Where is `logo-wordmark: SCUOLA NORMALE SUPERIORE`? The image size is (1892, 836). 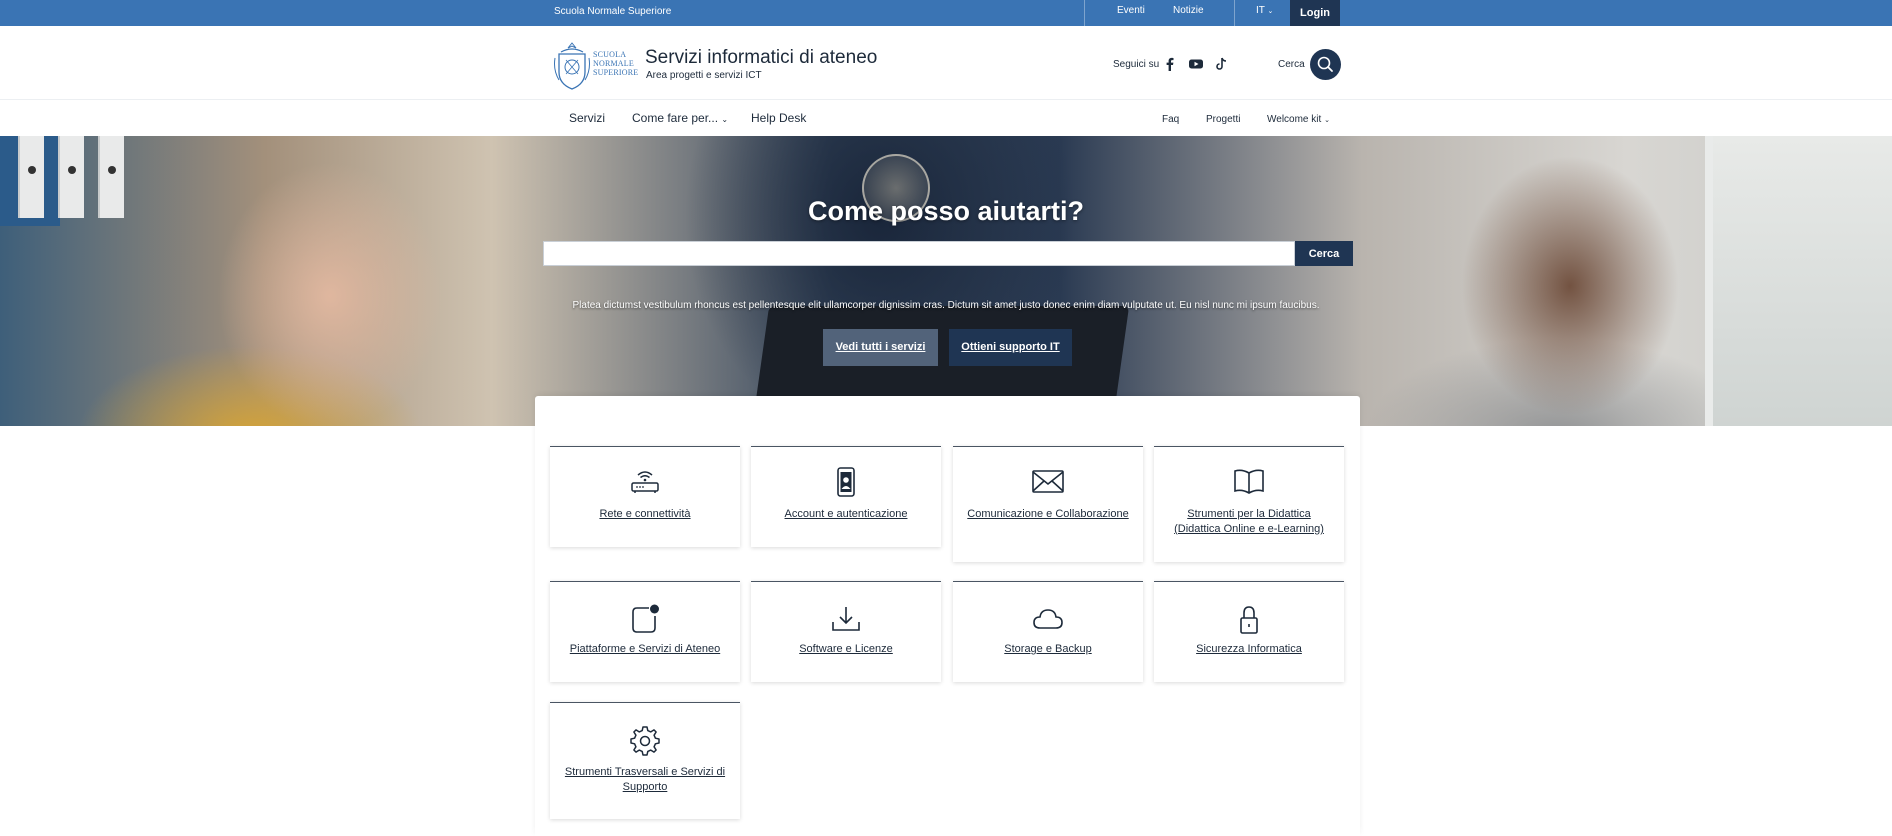 logo-wordmark: SCUOLA NORMALE SUPERIORE is located at coordinates (615, 63).